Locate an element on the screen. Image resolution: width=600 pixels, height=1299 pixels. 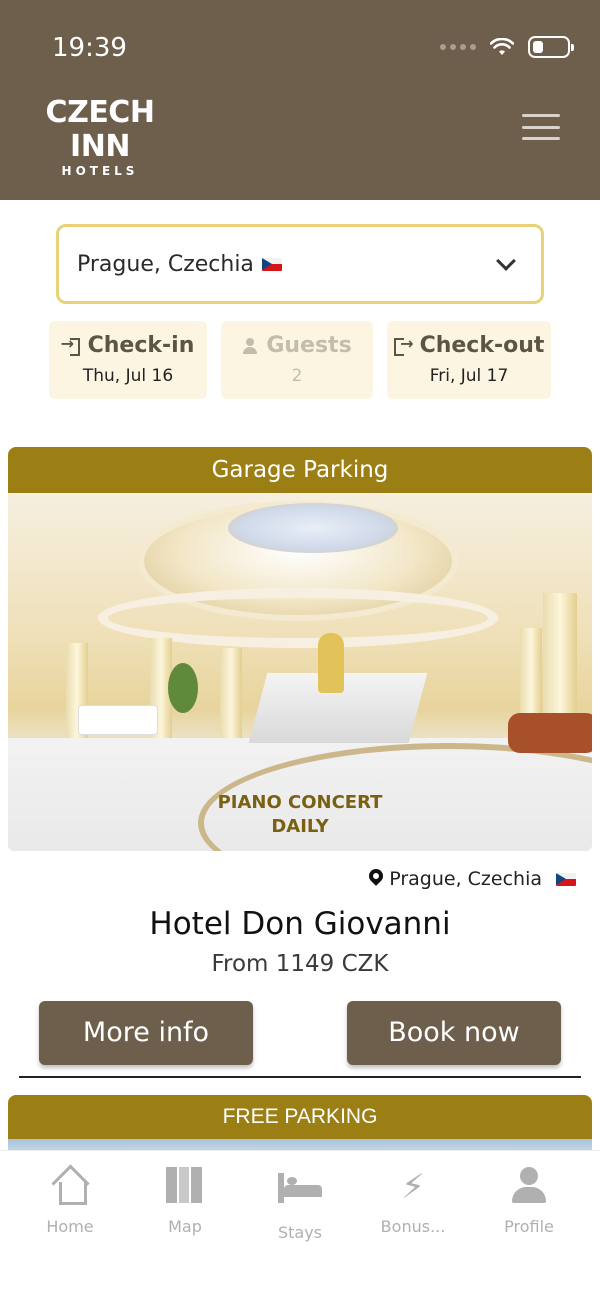
guests-label: Guests is located at coordinates (309, 345).